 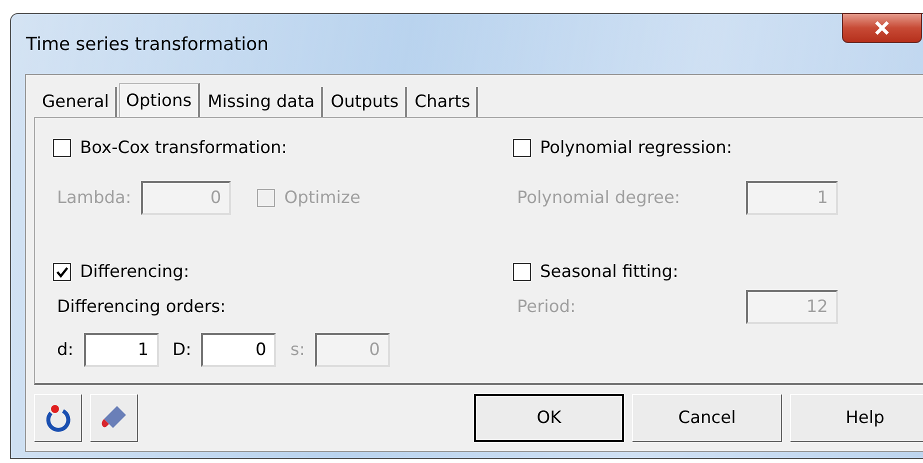 I want to click on reset-button, so click(x=58, y=418).